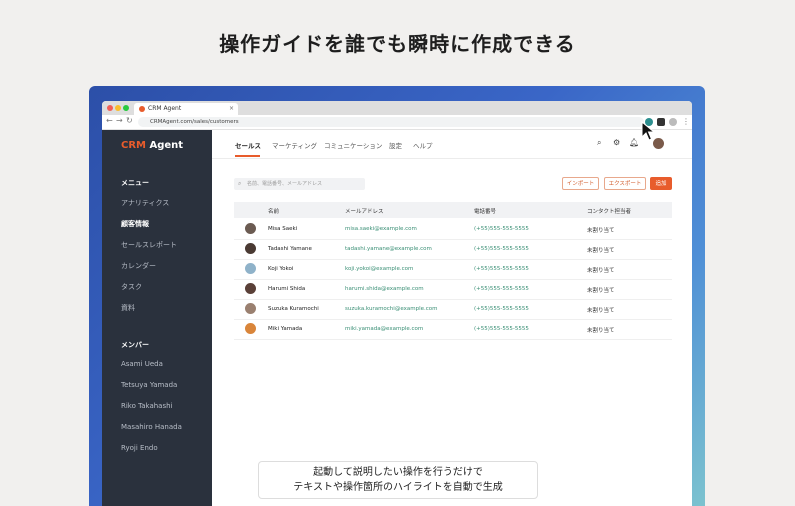 This screenshot has height=506, width=795. Describe the element at coordinates (131, 287) in the screenshot. I see `sidebar-item-tasks: タスク` at that location.